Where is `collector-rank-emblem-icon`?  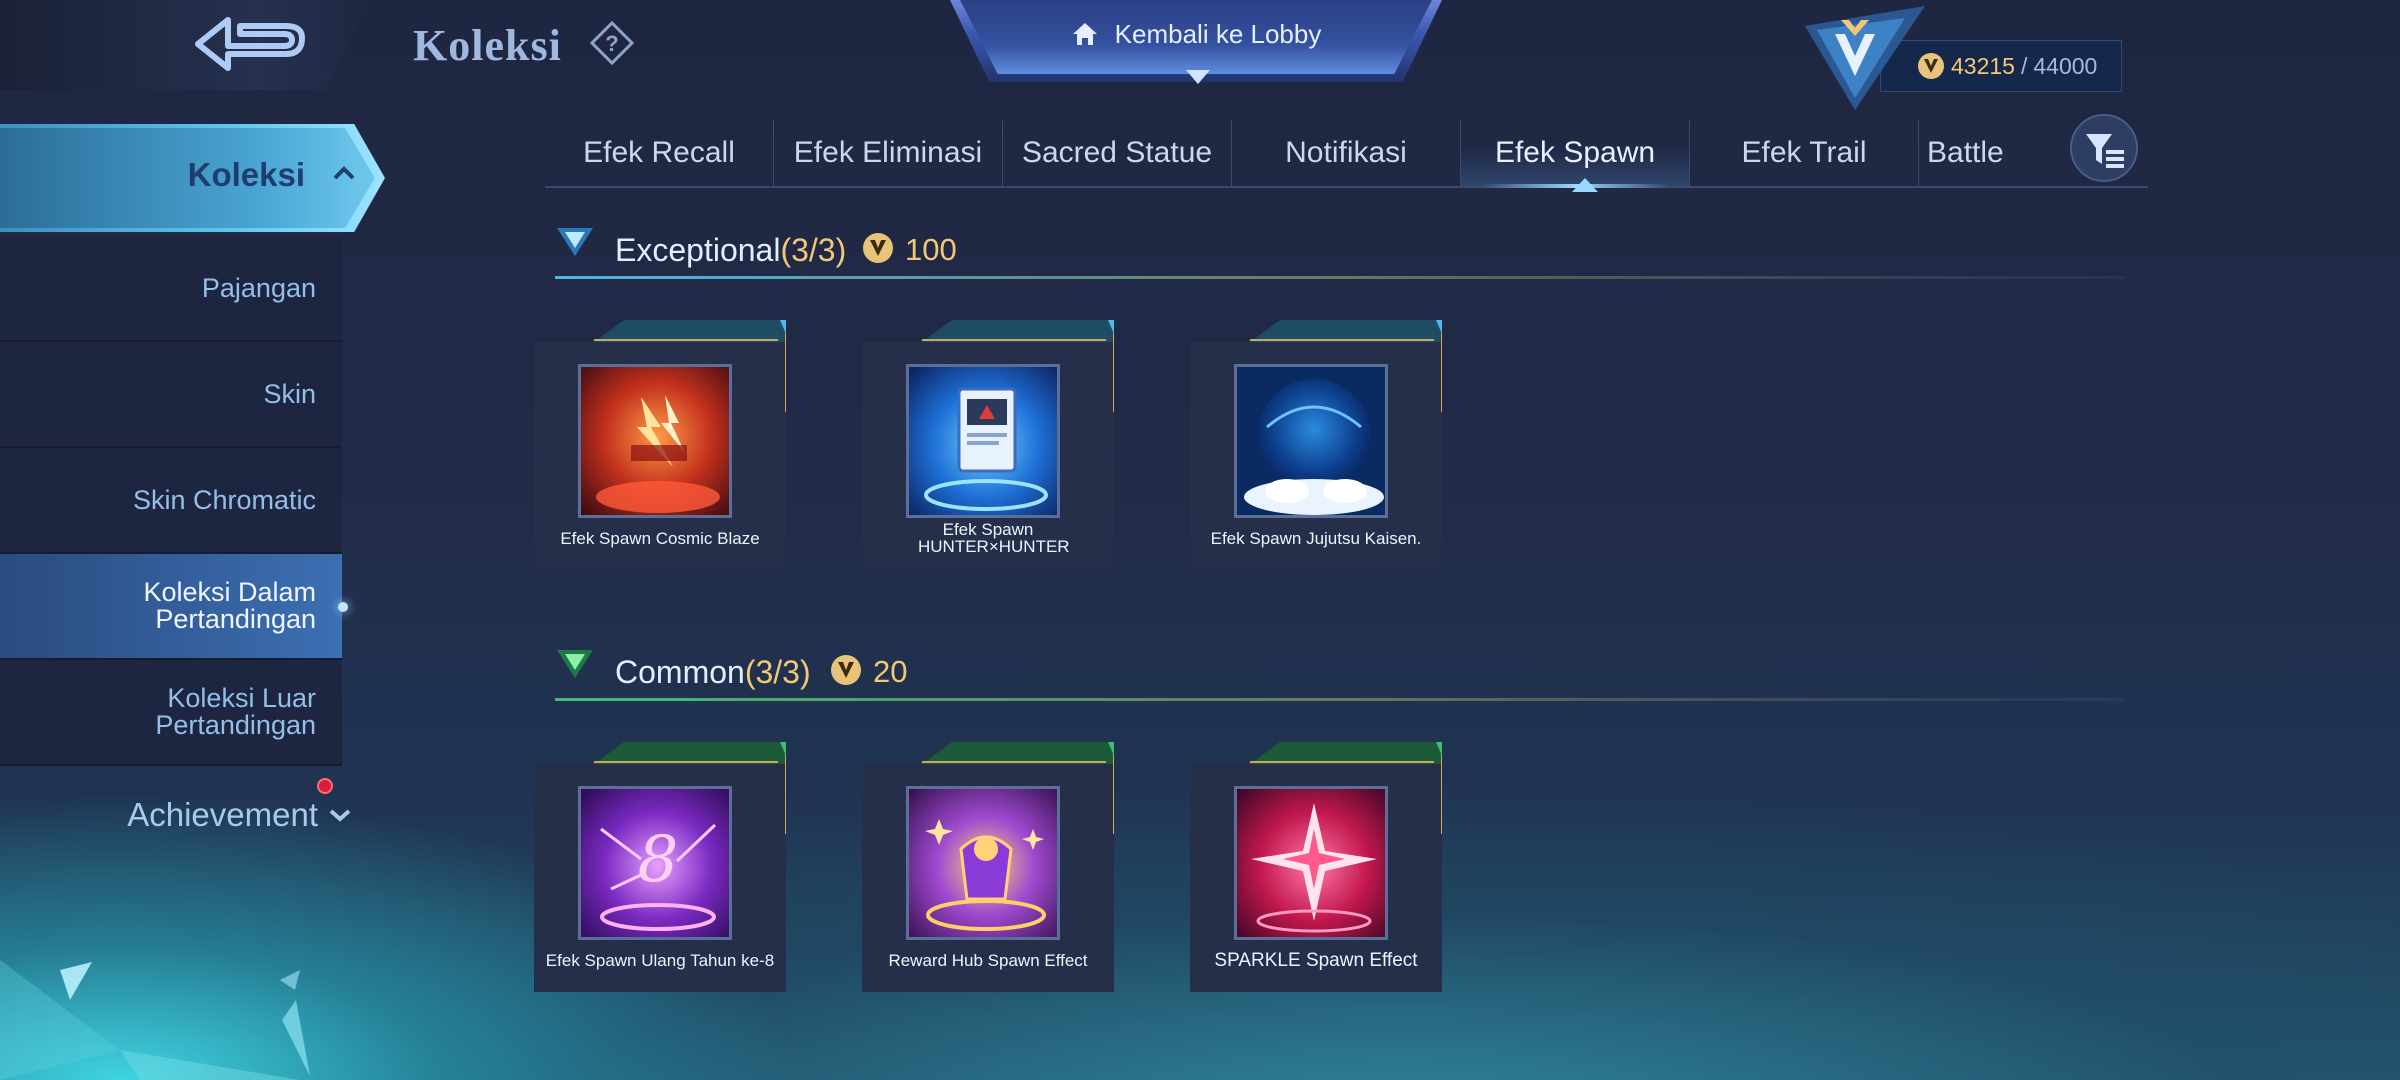 collector-rank-emblem-icon is located at coordinates (1865, 58).